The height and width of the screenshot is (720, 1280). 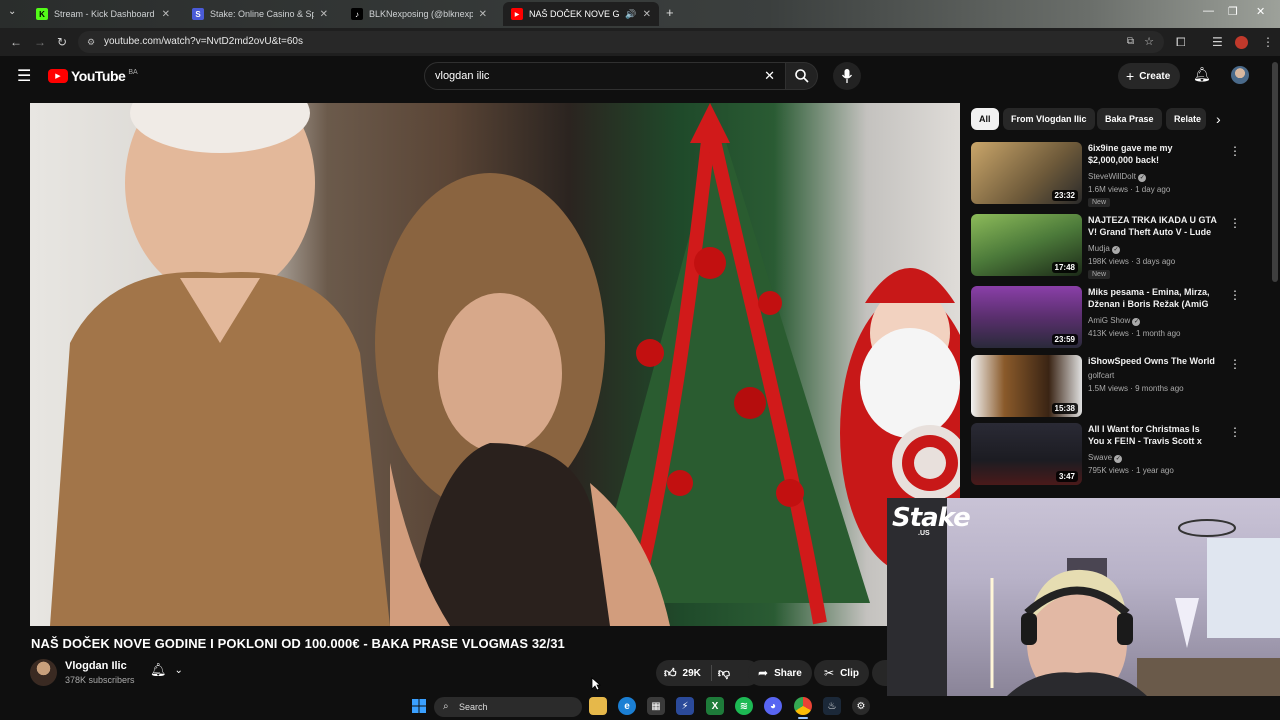 I want to click on app-icon: ⚡, so click(x=685, y=706).